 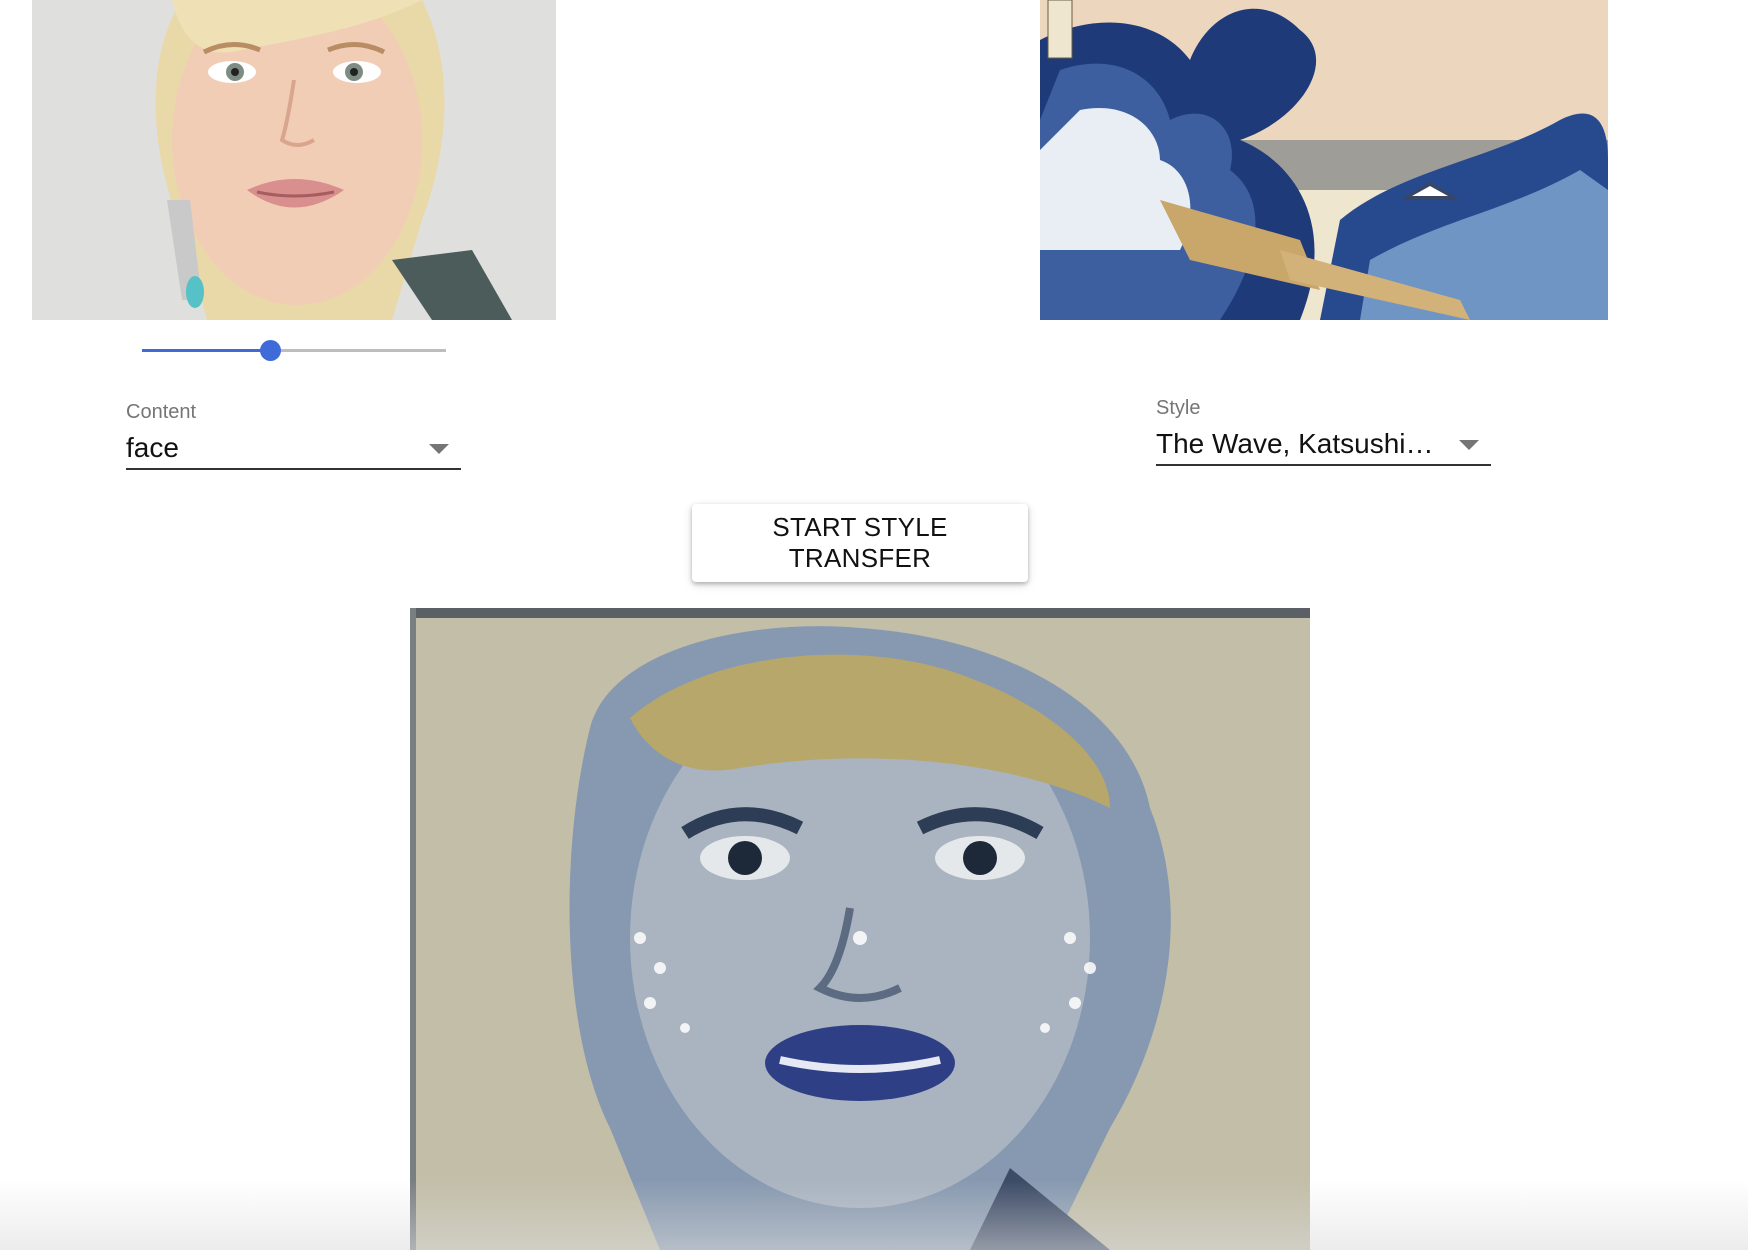 What do you see at coordinates (294, 160) in the screenshot?
I see `content-image` at bounding box center [294, 160].